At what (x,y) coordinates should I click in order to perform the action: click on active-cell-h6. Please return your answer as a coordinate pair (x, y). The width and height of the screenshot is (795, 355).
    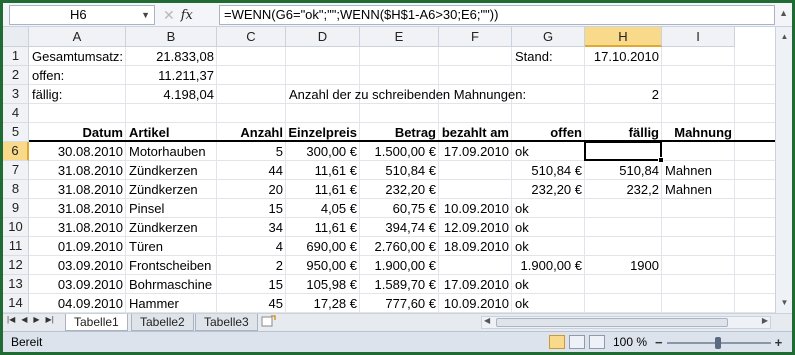
    Looking at the image, I should click on (624, 152).